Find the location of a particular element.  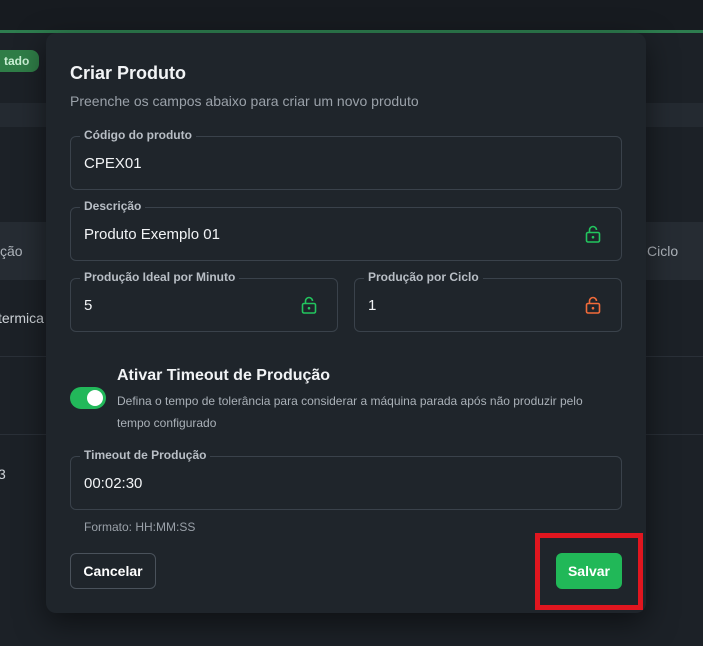

production-timeout-label: Timeout de Produção is located at coordinates (145, 455).